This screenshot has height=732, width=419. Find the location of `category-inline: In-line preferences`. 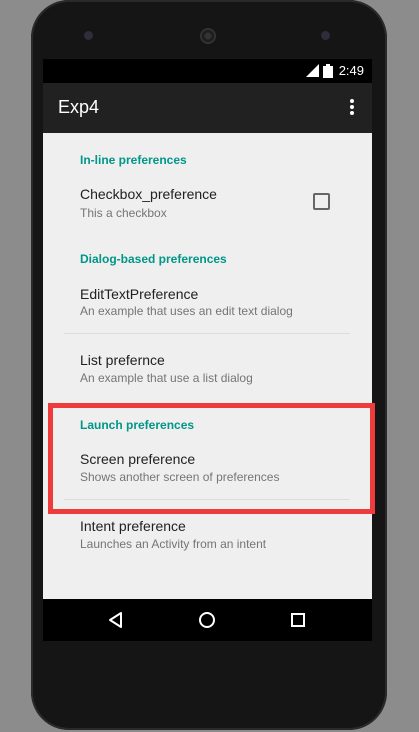

category-inline: In-line preferences is located at coordinates (133, 160).